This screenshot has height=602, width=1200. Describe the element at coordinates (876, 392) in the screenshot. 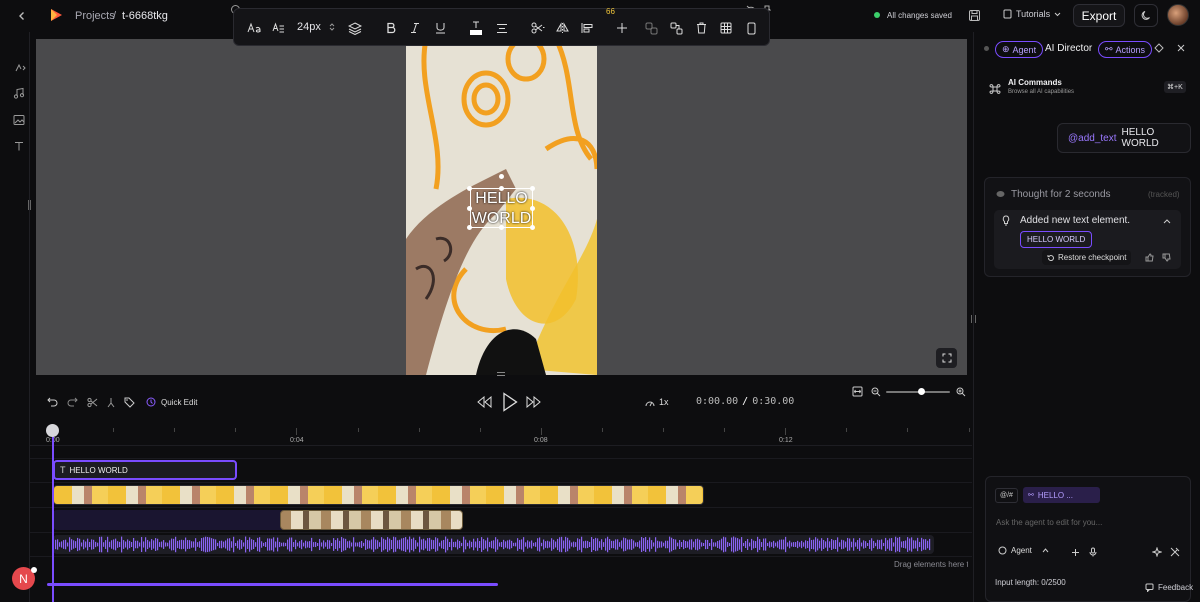

I see `zoom-out-icon` at that location.